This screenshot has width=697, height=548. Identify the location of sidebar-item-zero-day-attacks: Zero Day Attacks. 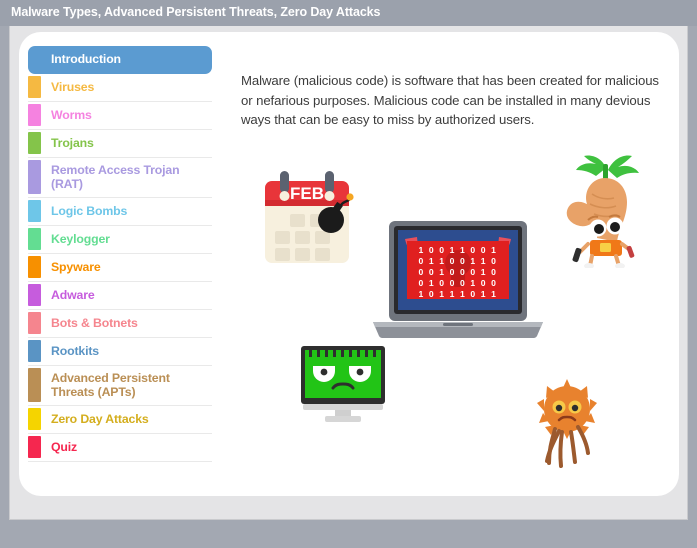
(120, 420).